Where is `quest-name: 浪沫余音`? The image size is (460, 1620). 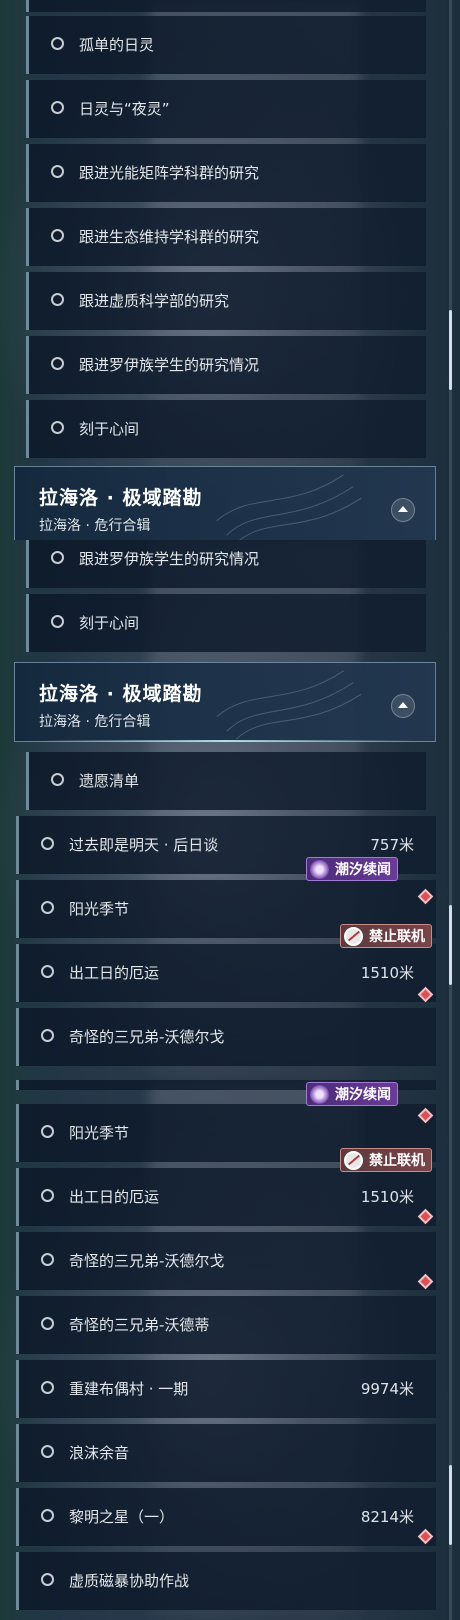
quest-name: 浪沫余音 is located at coordinates (99, 1453).